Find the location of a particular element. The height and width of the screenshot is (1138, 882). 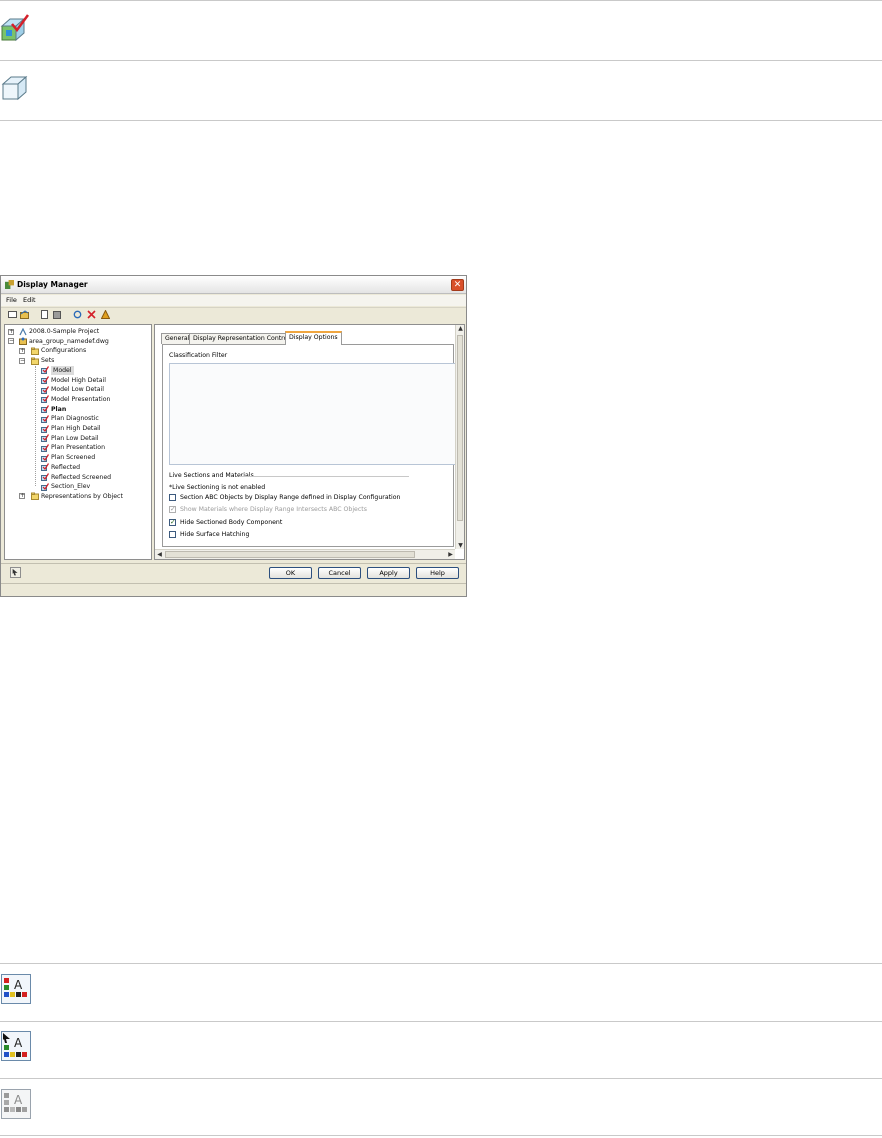

paste-icon is located at coordinates (57, 314).